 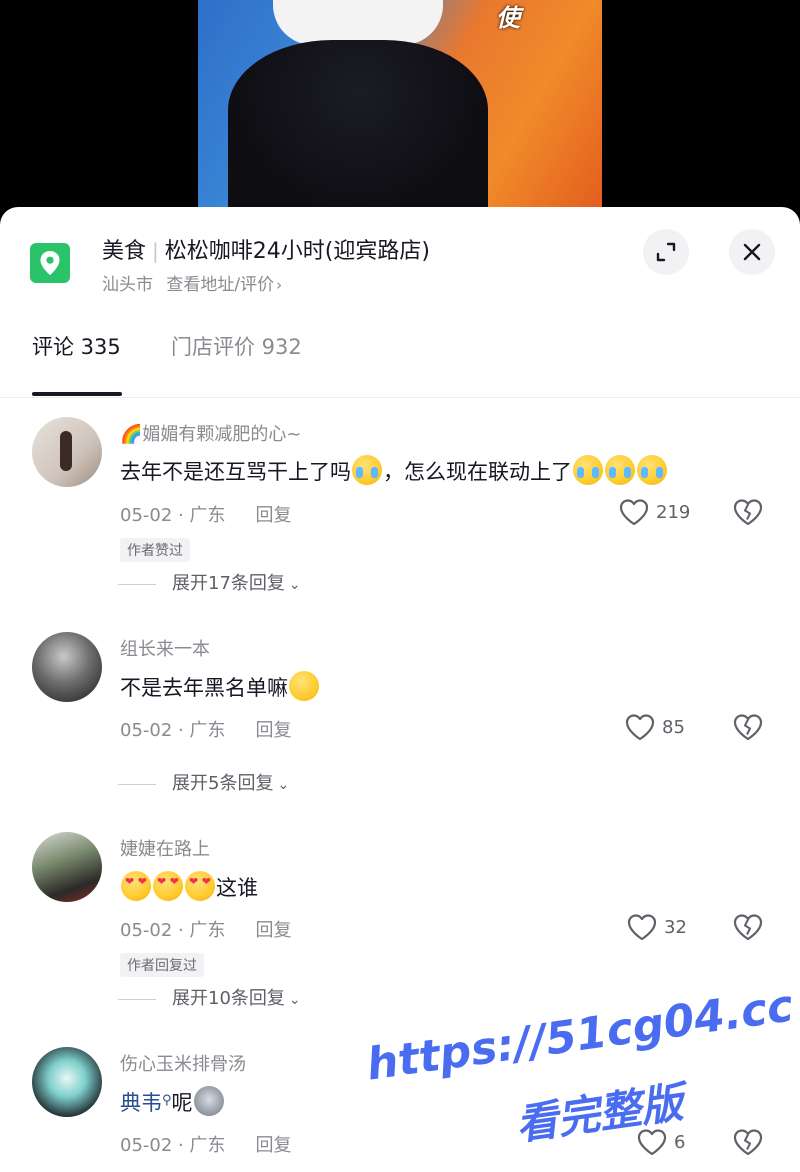 I want to click on close-icon, so click(x=752, y=252).